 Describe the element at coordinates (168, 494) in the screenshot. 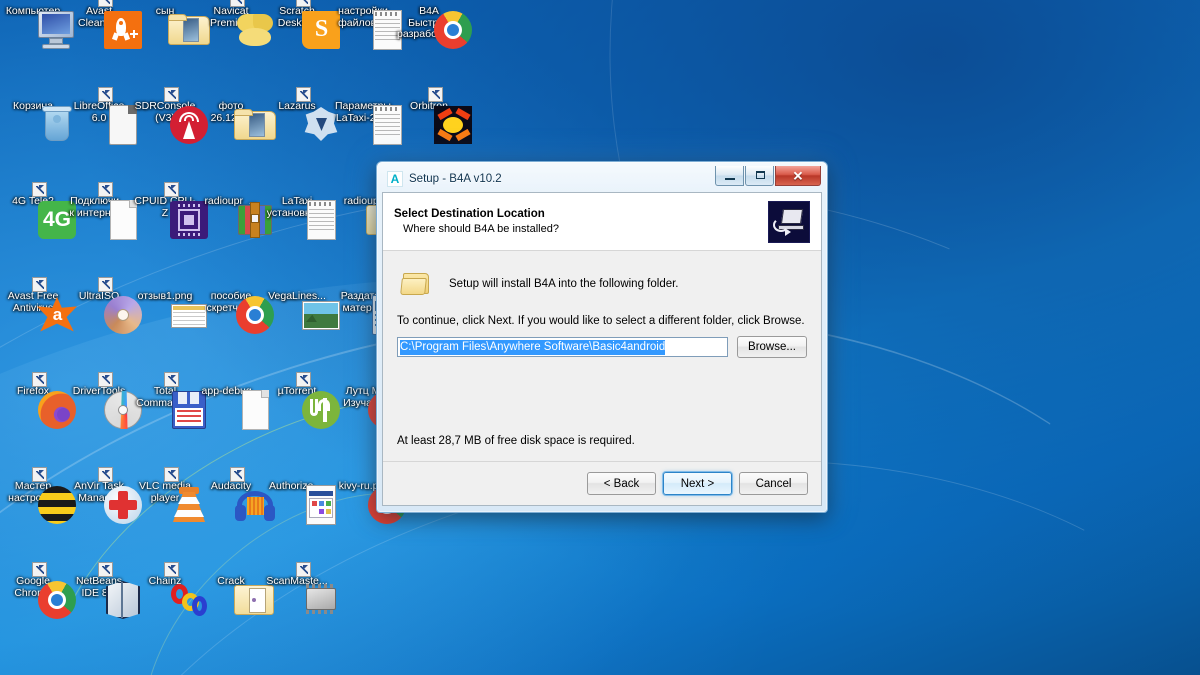

I see `desktop-icon: VLC media player` at that location.